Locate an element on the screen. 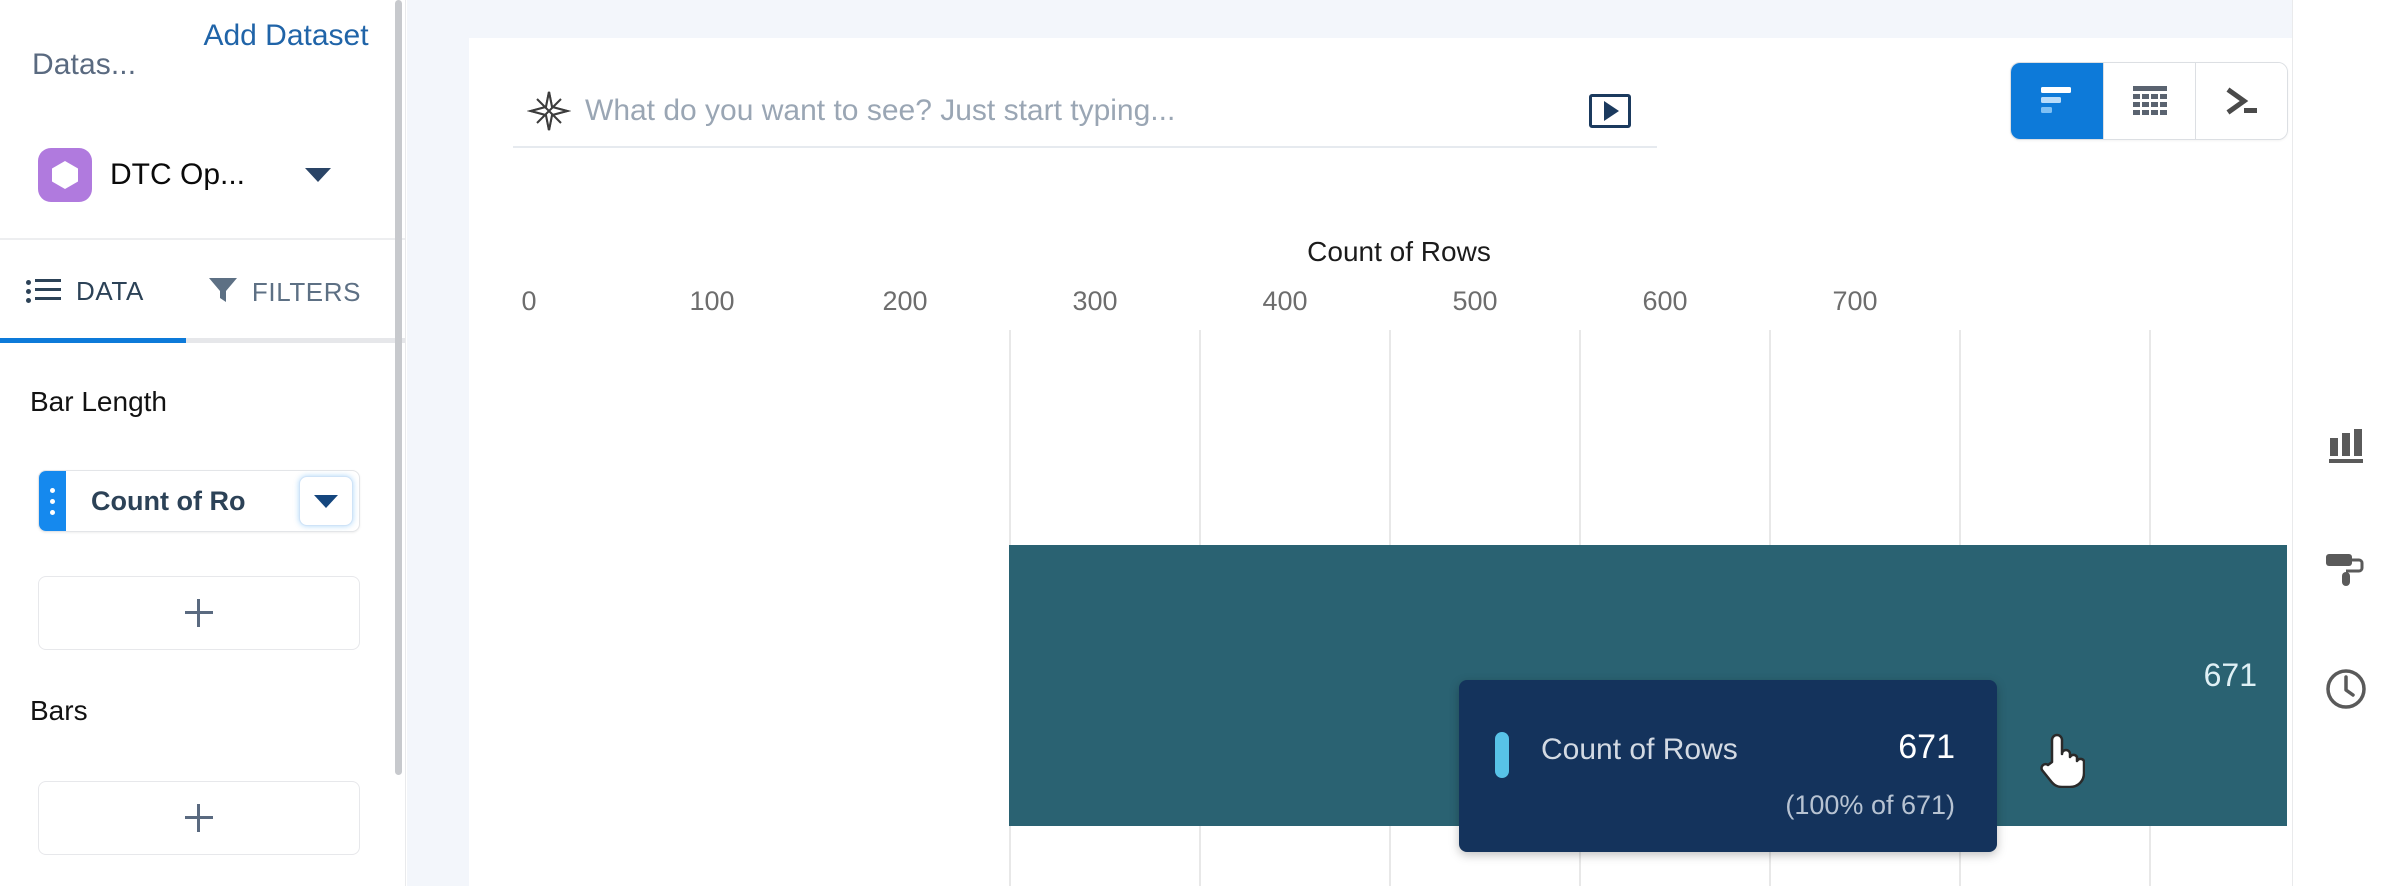 This screenshot has width=2398, height=886. table-view-button is located at coordinates (2149, 101).